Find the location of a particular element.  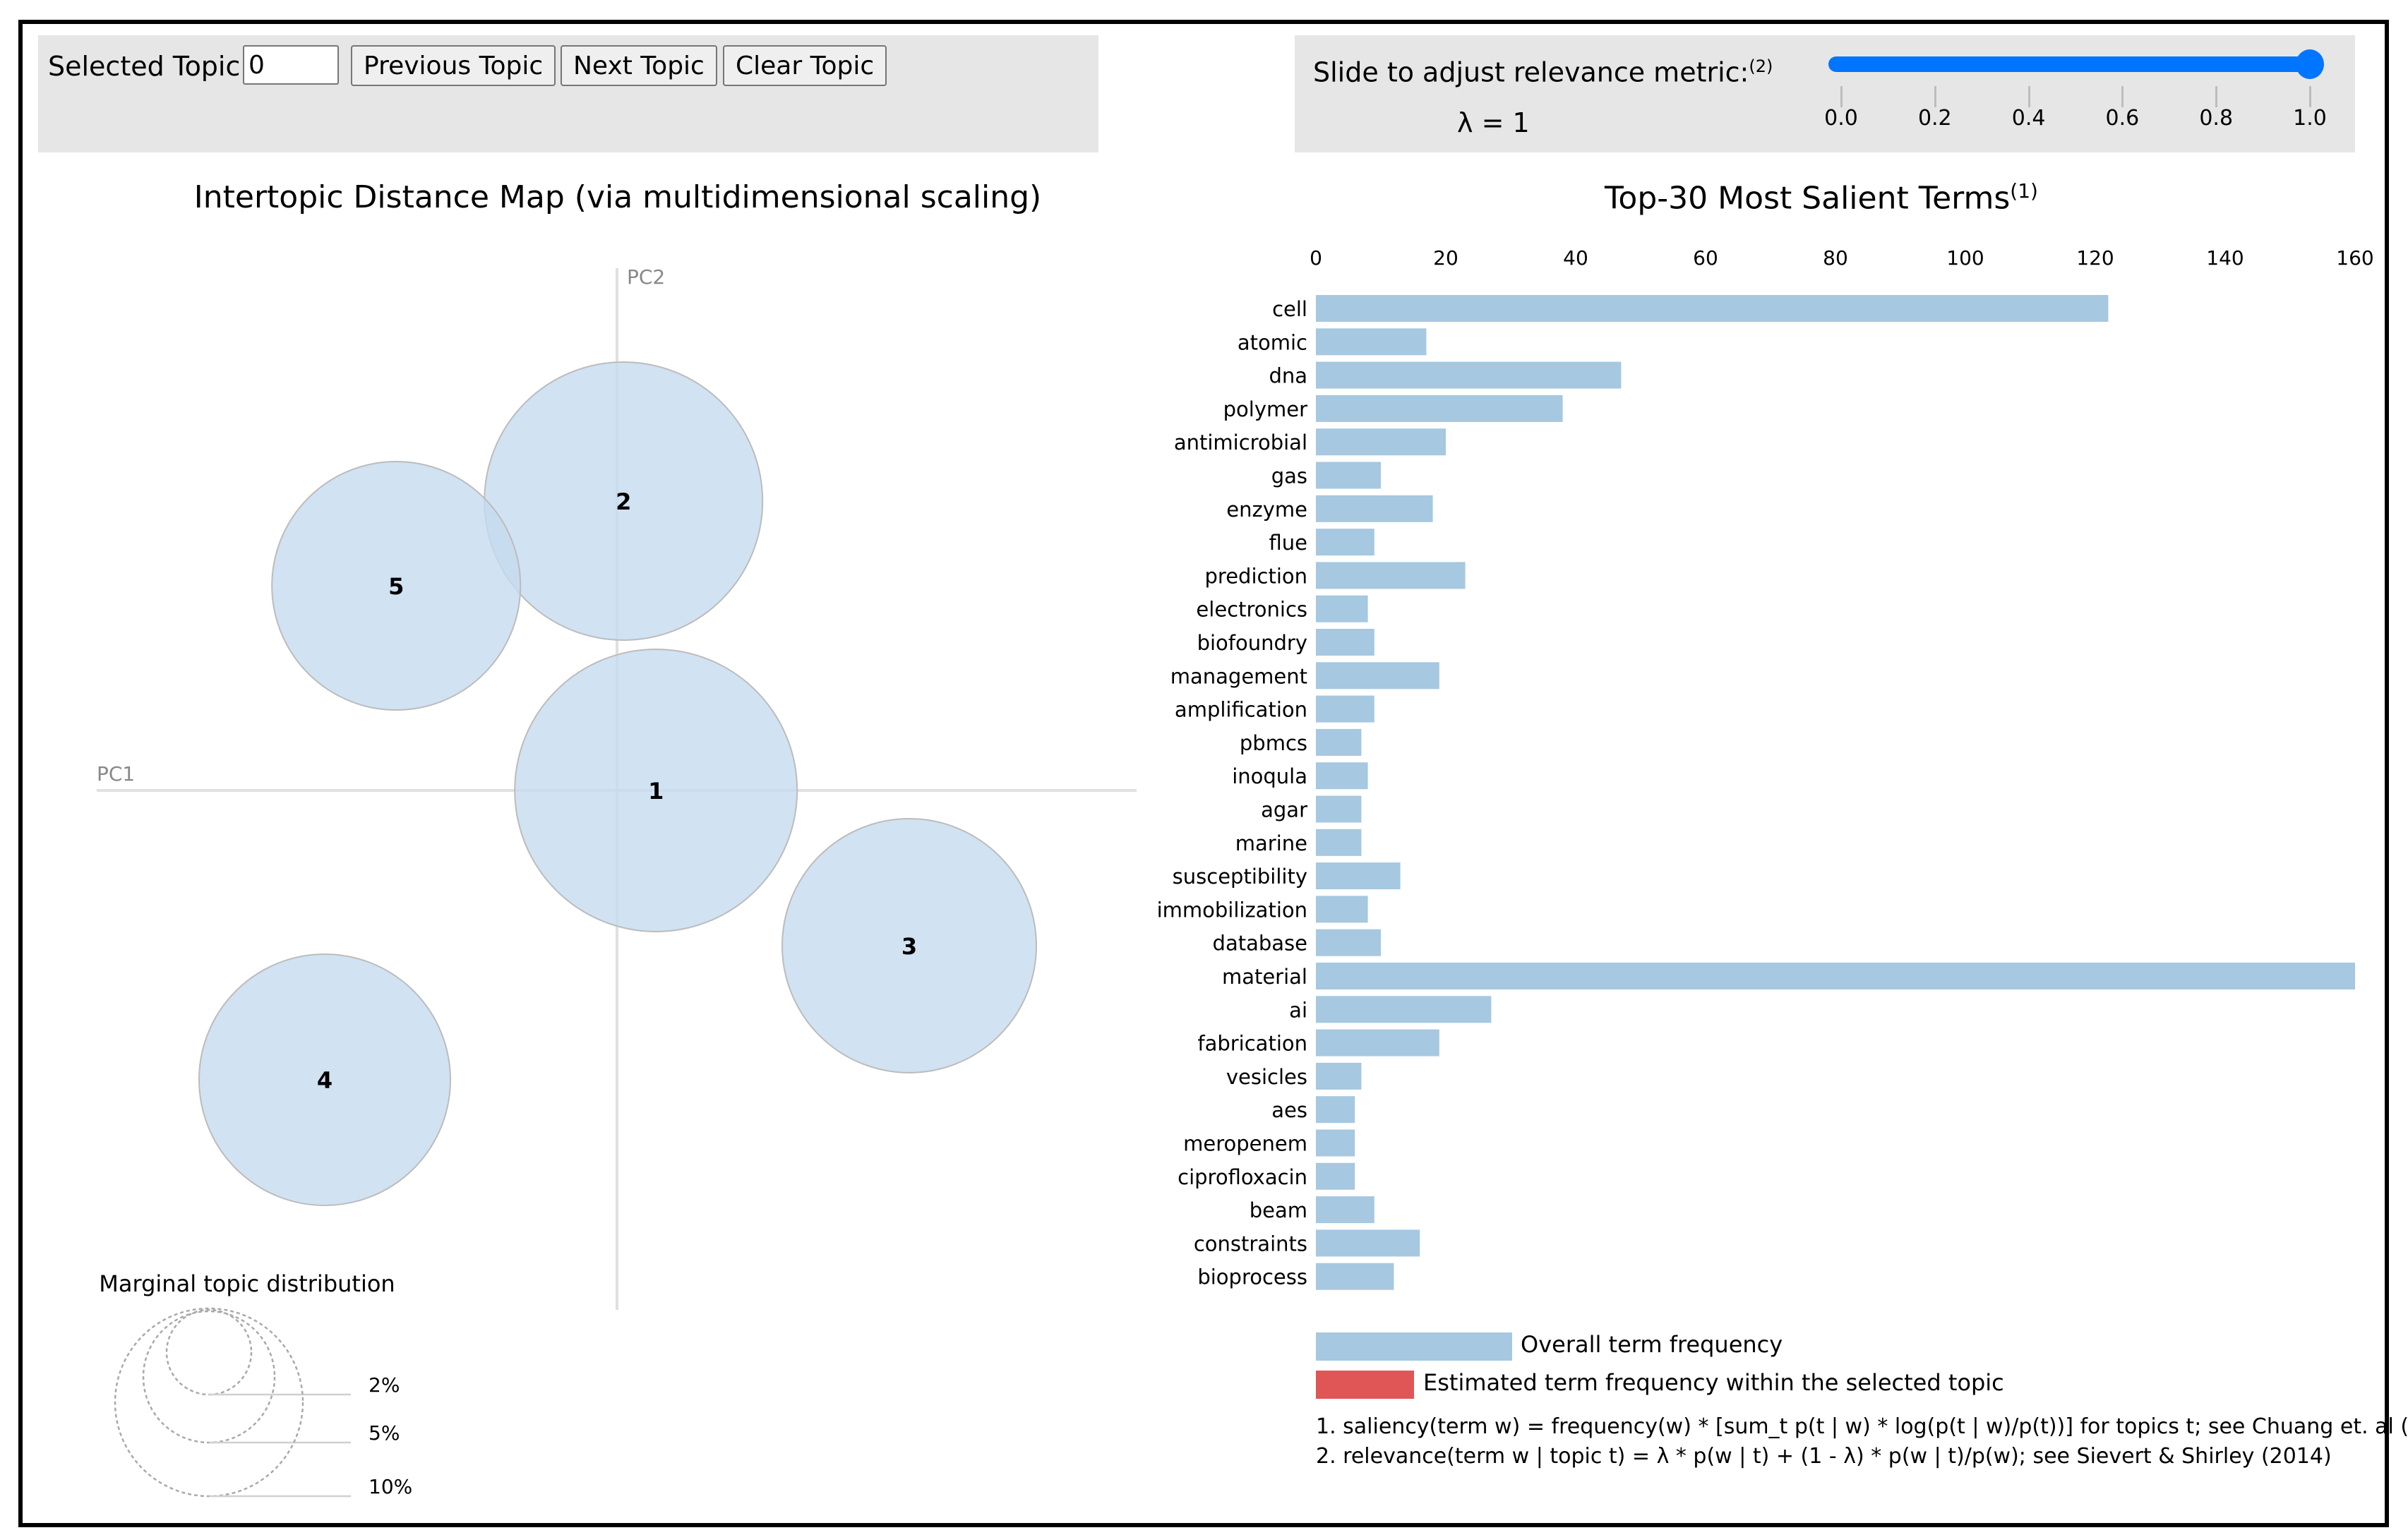

bar-row: fabrication is located at coordinates (1318, 1043).